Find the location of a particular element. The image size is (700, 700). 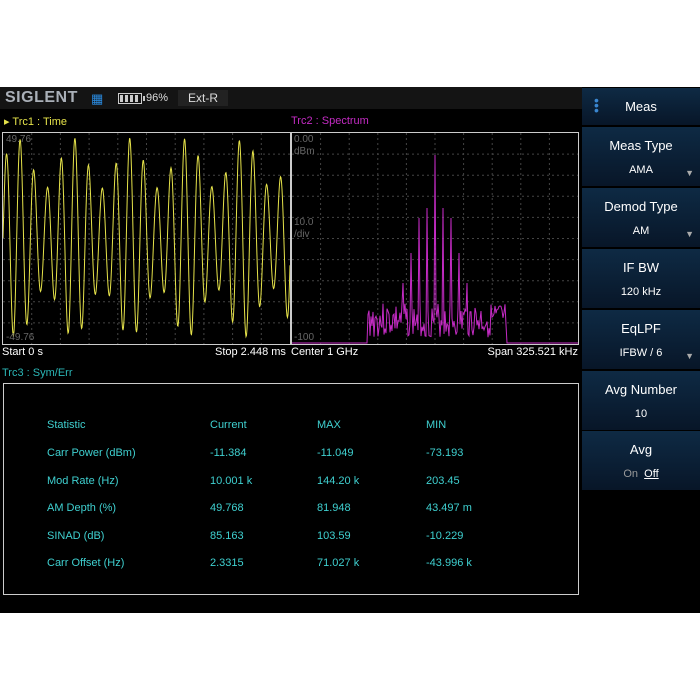

menu-item: EqLPF IFBW / 6 ▼ is located at coordinates (641, 339).